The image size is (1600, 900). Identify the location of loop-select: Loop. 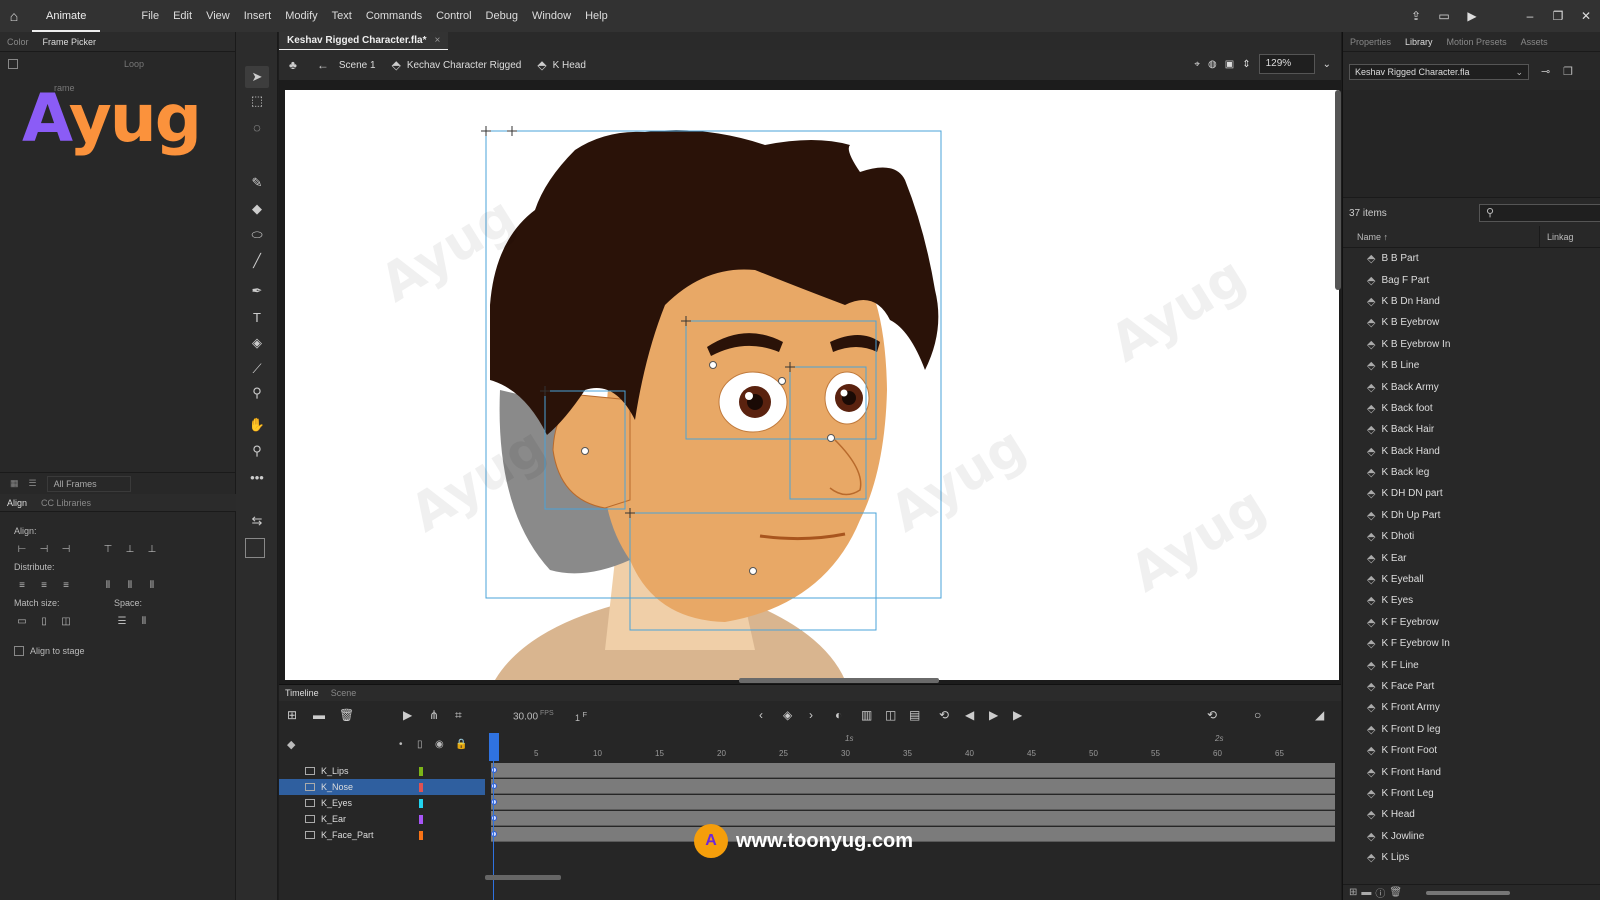
(134, 64).